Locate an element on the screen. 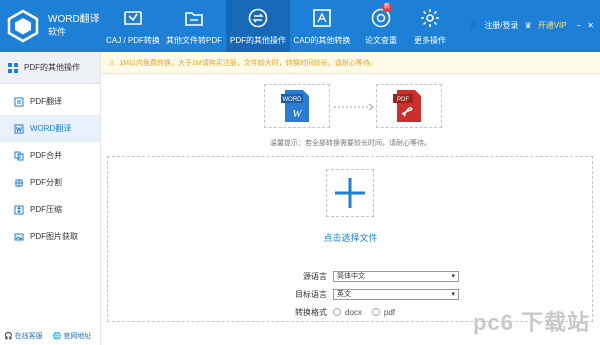 The width and height of the screenshot is (600, 345). pdf-translate-icon is located at coordinates (19, 101).